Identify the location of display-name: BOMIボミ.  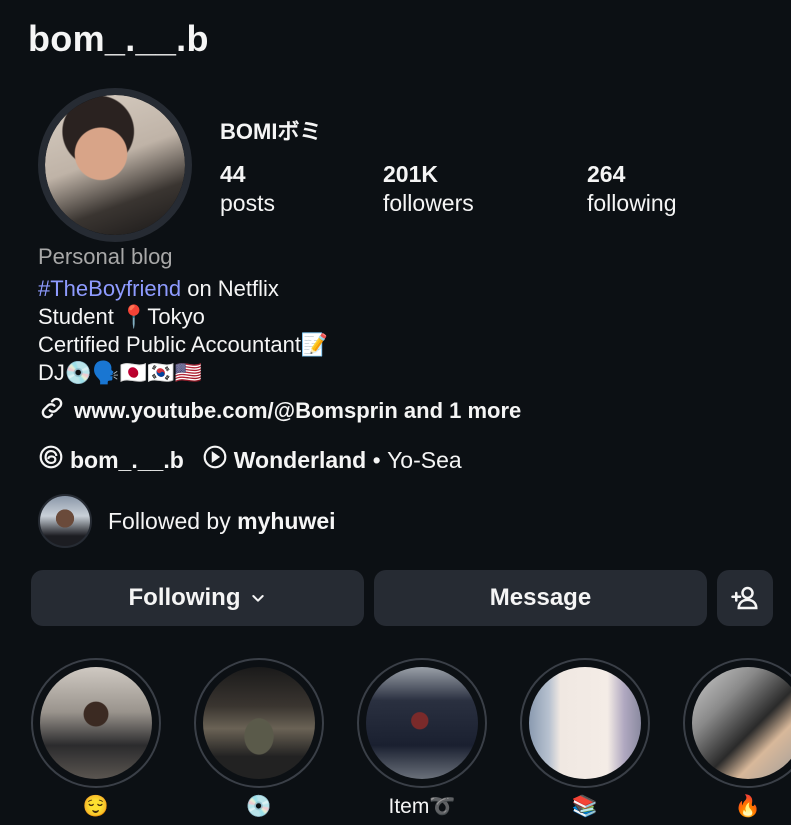
(271, 131).